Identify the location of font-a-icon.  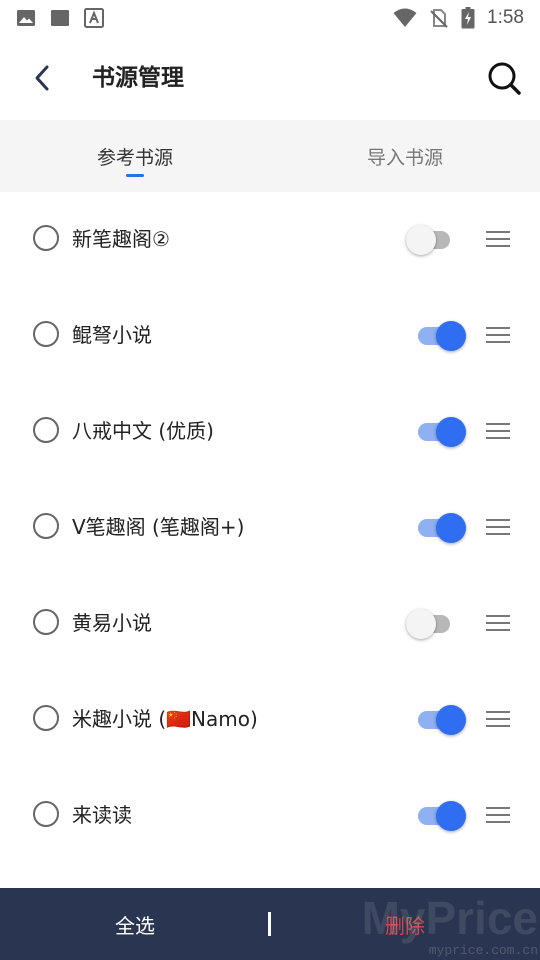
(94, 18).